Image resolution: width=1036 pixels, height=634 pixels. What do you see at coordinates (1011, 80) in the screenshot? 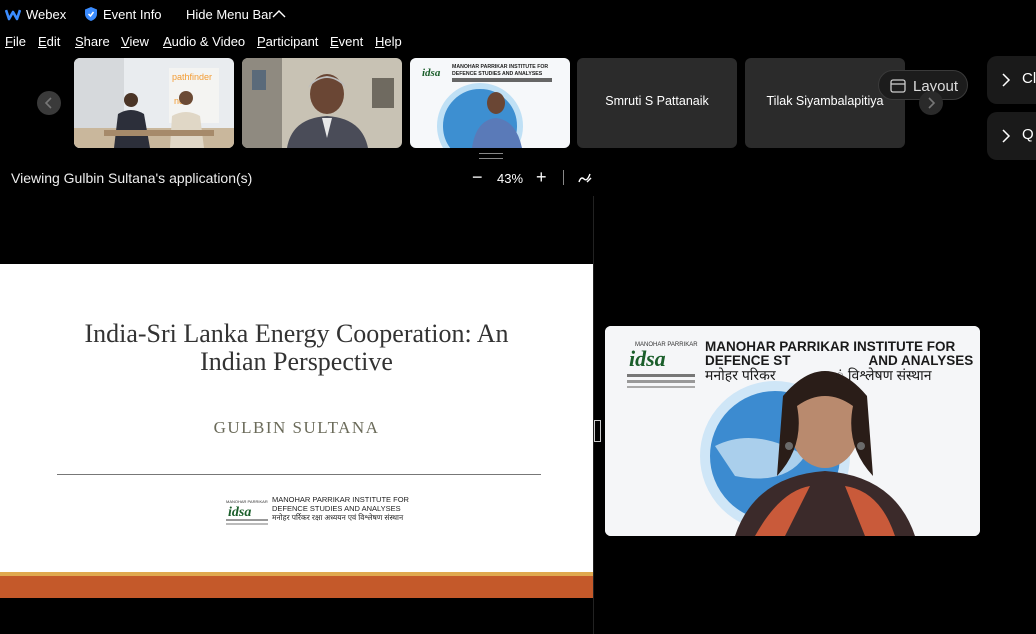
I see `chat-panel-button: Cl` at bounding box center [1011, 80].